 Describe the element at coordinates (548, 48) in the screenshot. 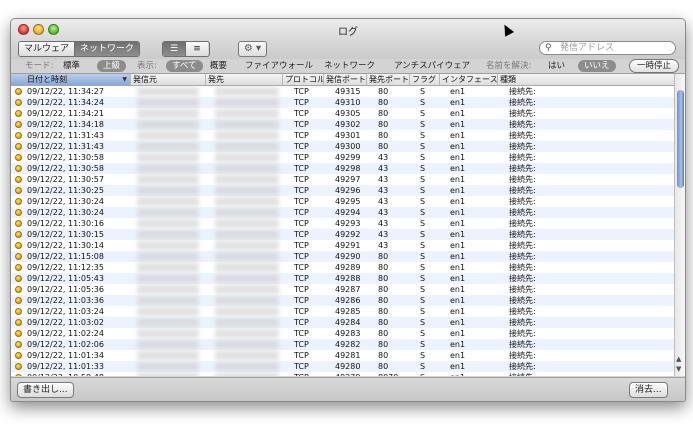

I see `search-icon: ⚲` at that location.